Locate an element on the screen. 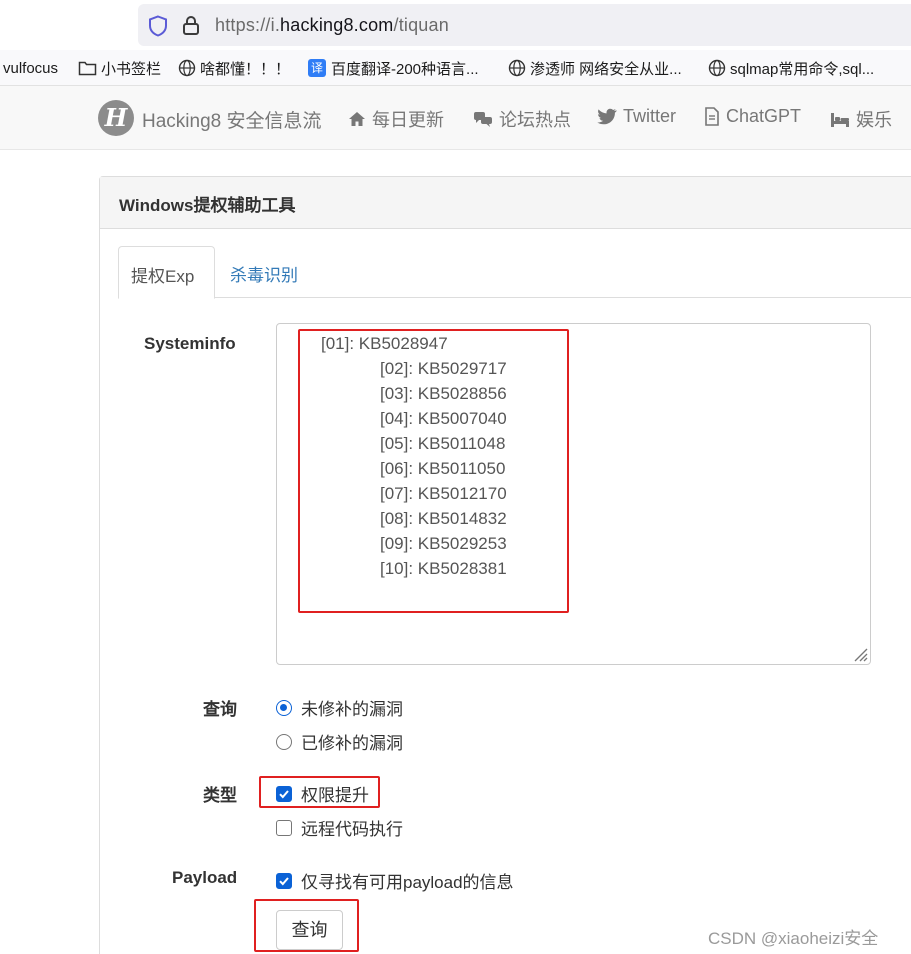 Image resolution: width=911 pixels, height=954 pixels. resize-handle-icon is located at coordinates (860, 654).